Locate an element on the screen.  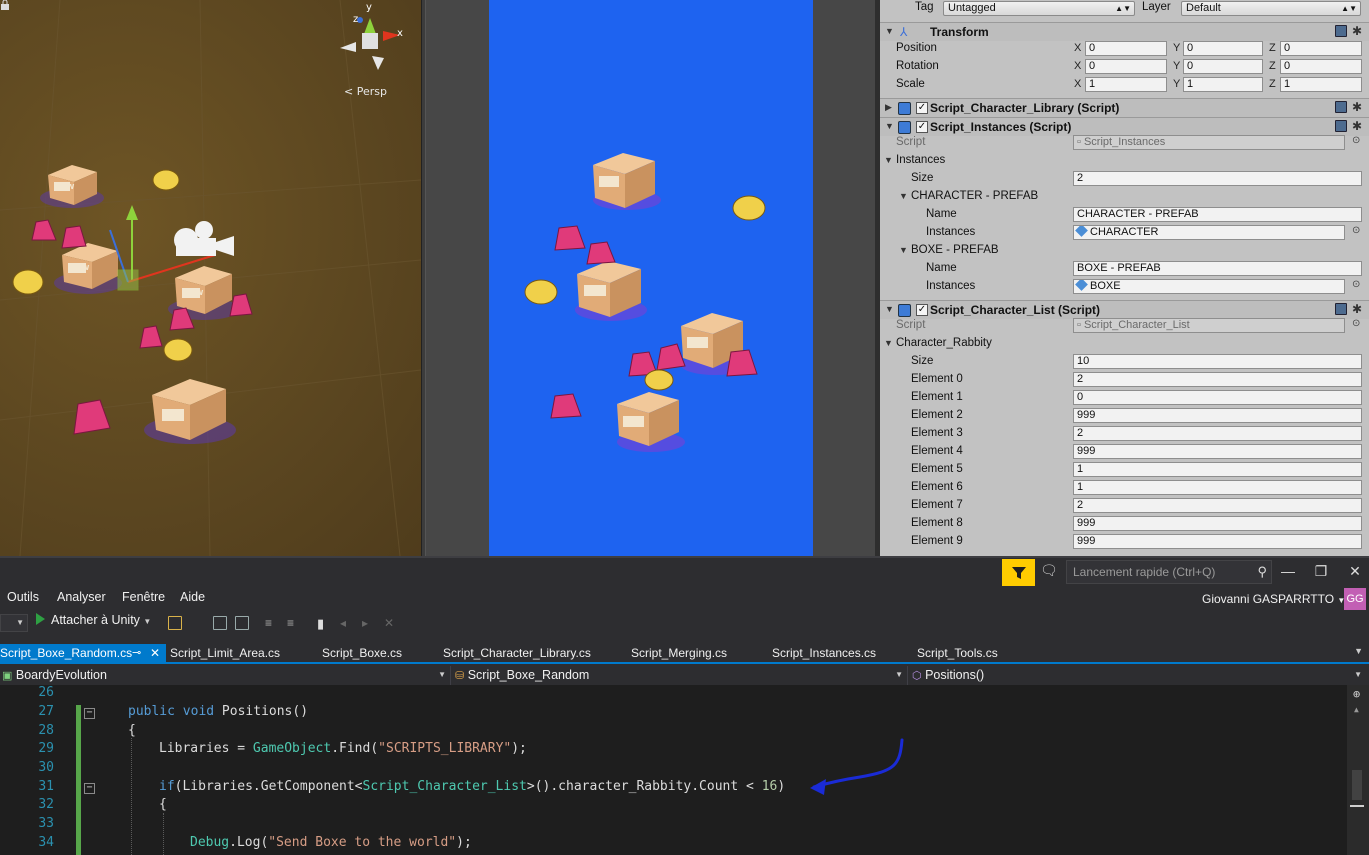
rotation-x-field: 0 is located at coordinates (1126, 66).